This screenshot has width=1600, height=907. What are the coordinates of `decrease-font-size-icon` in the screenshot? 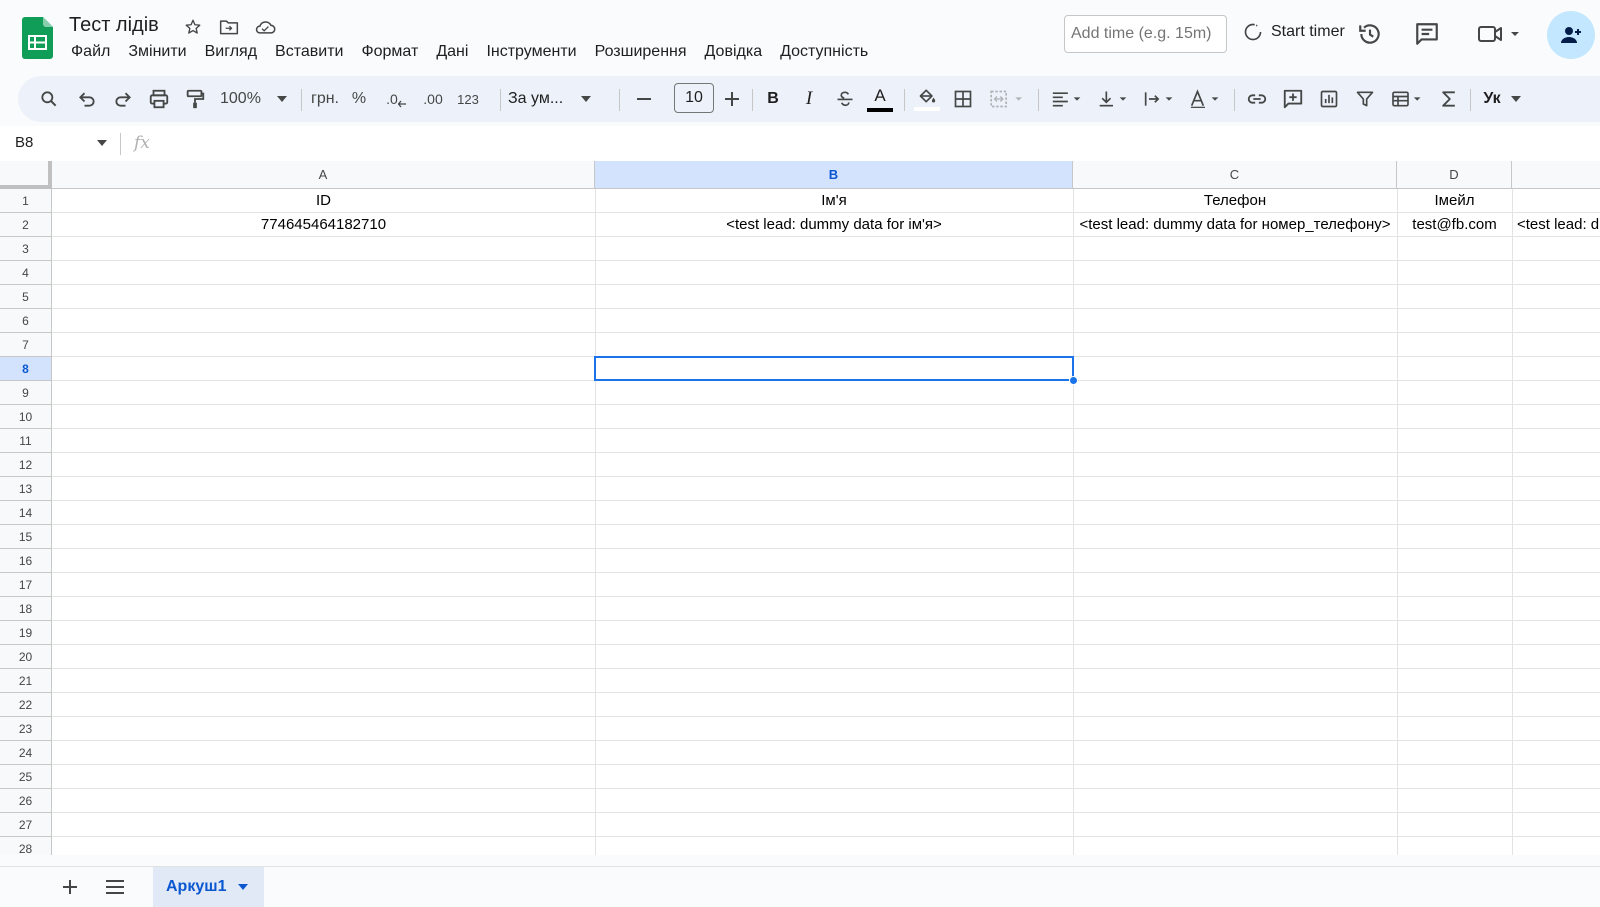 It's located at (644, 99).